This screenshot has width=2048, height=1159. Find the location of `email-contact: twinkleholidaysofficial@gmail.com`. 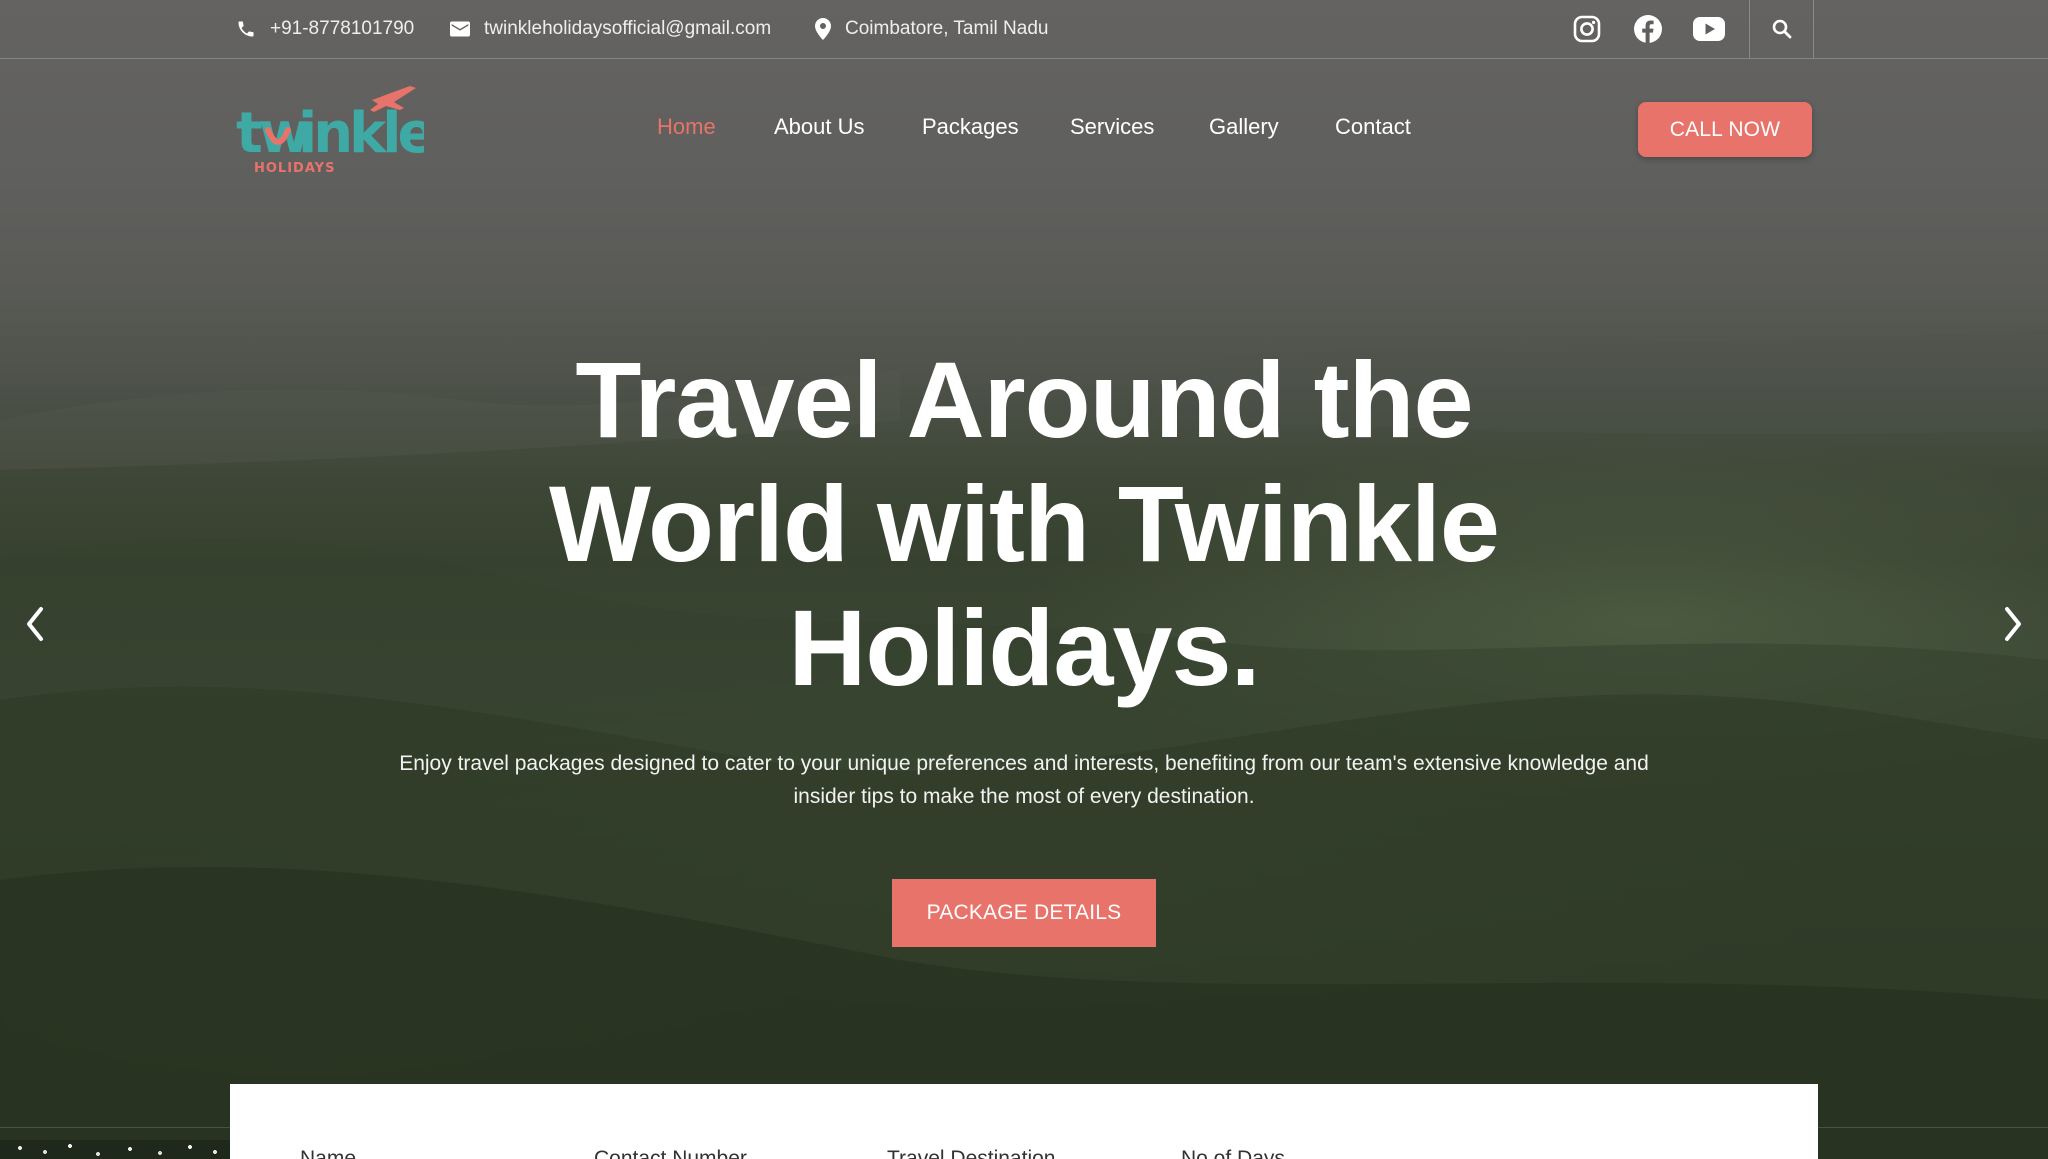

email-contact: twinkleholidaysofficial@gmail.com is located at coordinates (610, 29).